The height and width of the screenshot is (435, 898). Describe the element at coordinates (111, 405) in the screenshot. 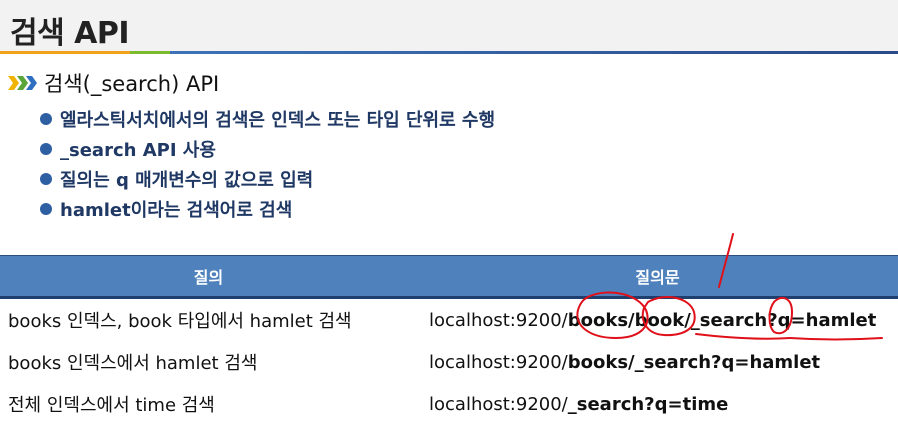

I see `query-cell: 전체 인덱스에서 time 검색` at that location.